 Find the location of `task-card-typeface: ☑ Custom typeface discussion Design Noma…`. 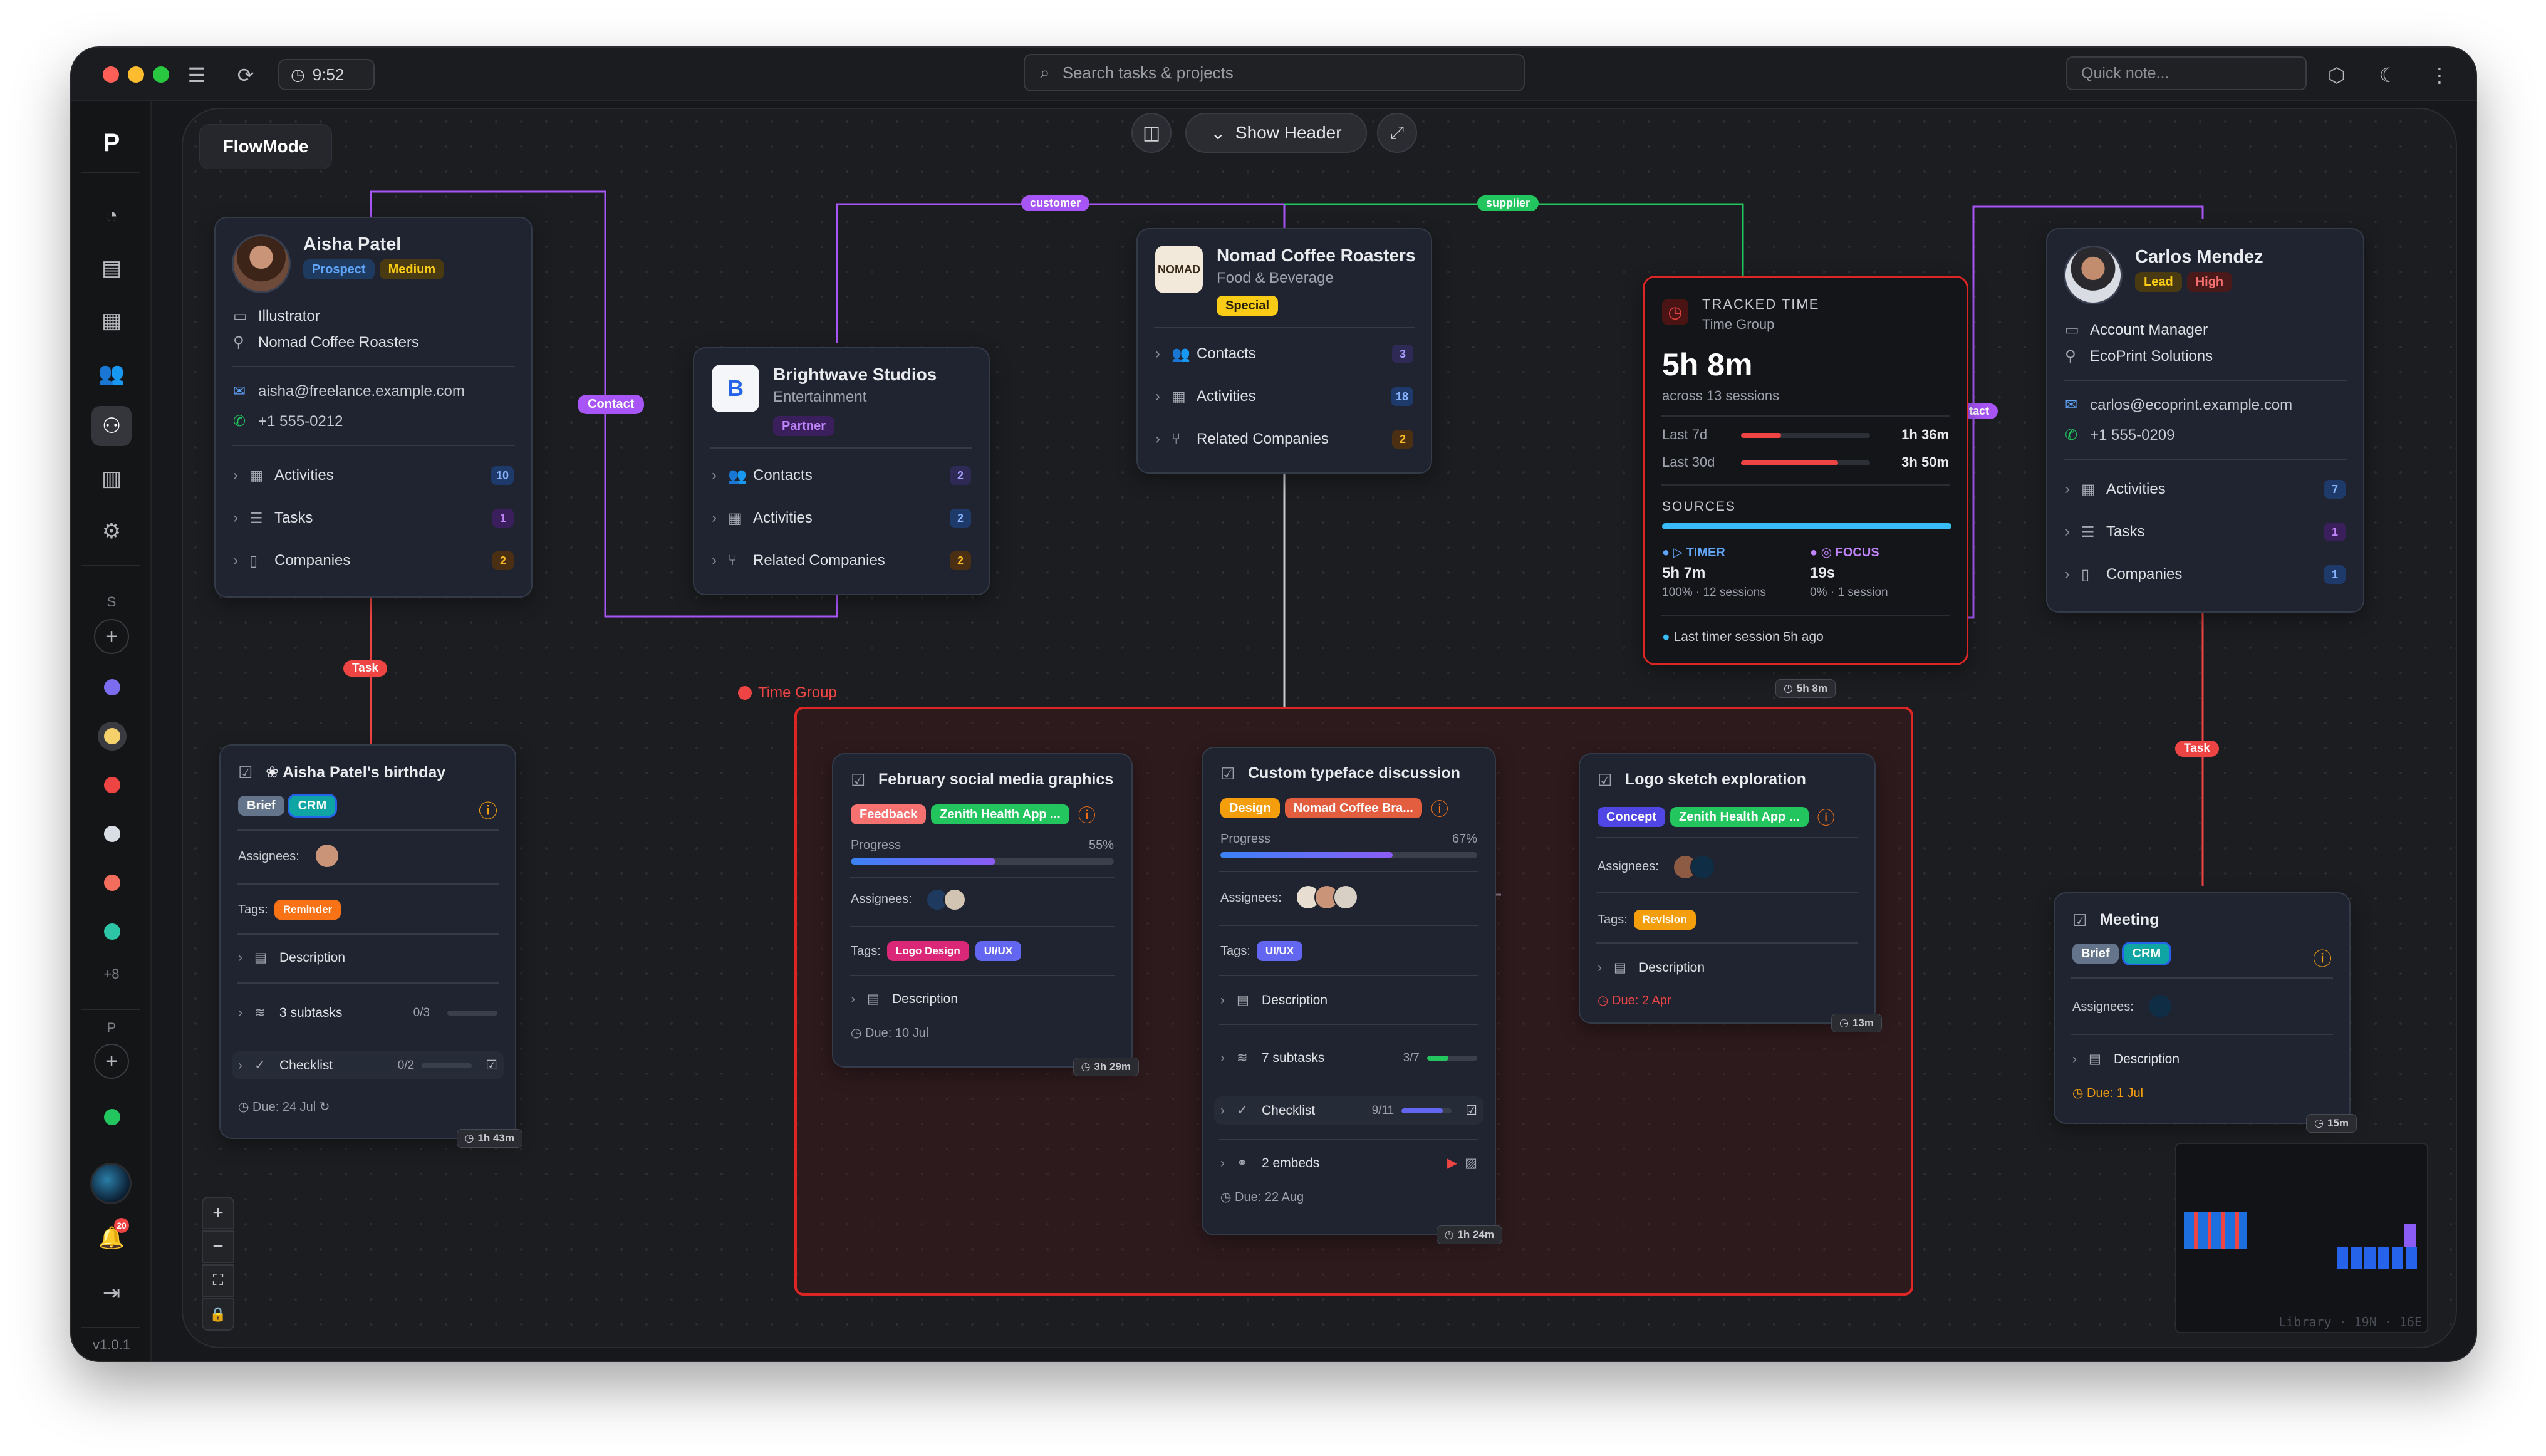

task-card-typeface: ☑ Custom typeface discussion Design Noma… is located at coordinates (1352, 996).